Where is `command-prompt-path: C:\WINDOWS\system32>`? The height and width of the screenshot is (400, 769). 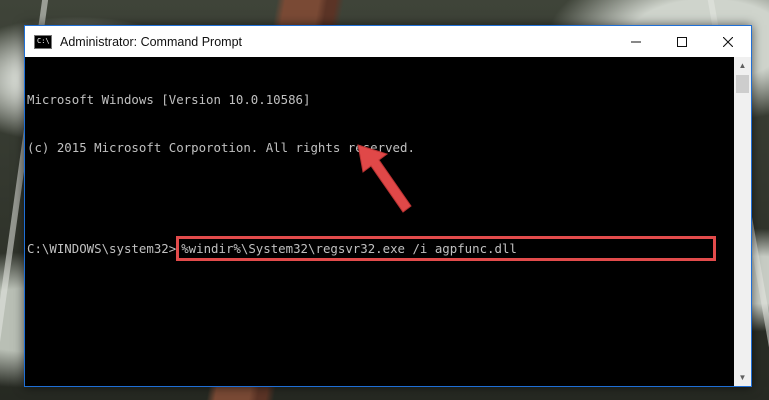 command-prompt-path: C:\WINDOWS\system32> is located at coordinates (102, 248).